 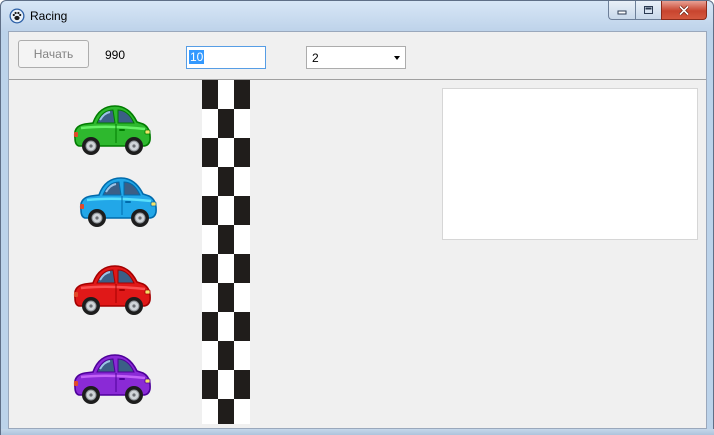 What do you see at coordinates (110, 378) in the screenshot?
I see `purple-car` at bounding box center [110, 378].